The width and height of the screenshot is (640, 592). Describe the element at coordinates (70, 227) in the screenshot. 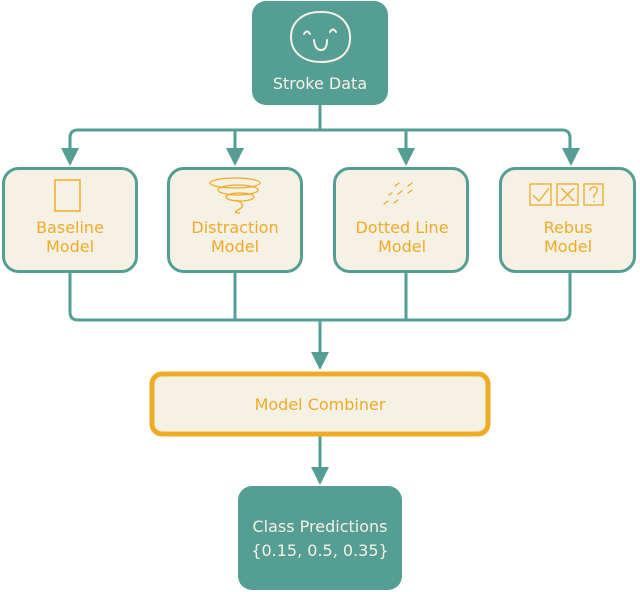

I see `model-label-line1: Baseline` at that location.